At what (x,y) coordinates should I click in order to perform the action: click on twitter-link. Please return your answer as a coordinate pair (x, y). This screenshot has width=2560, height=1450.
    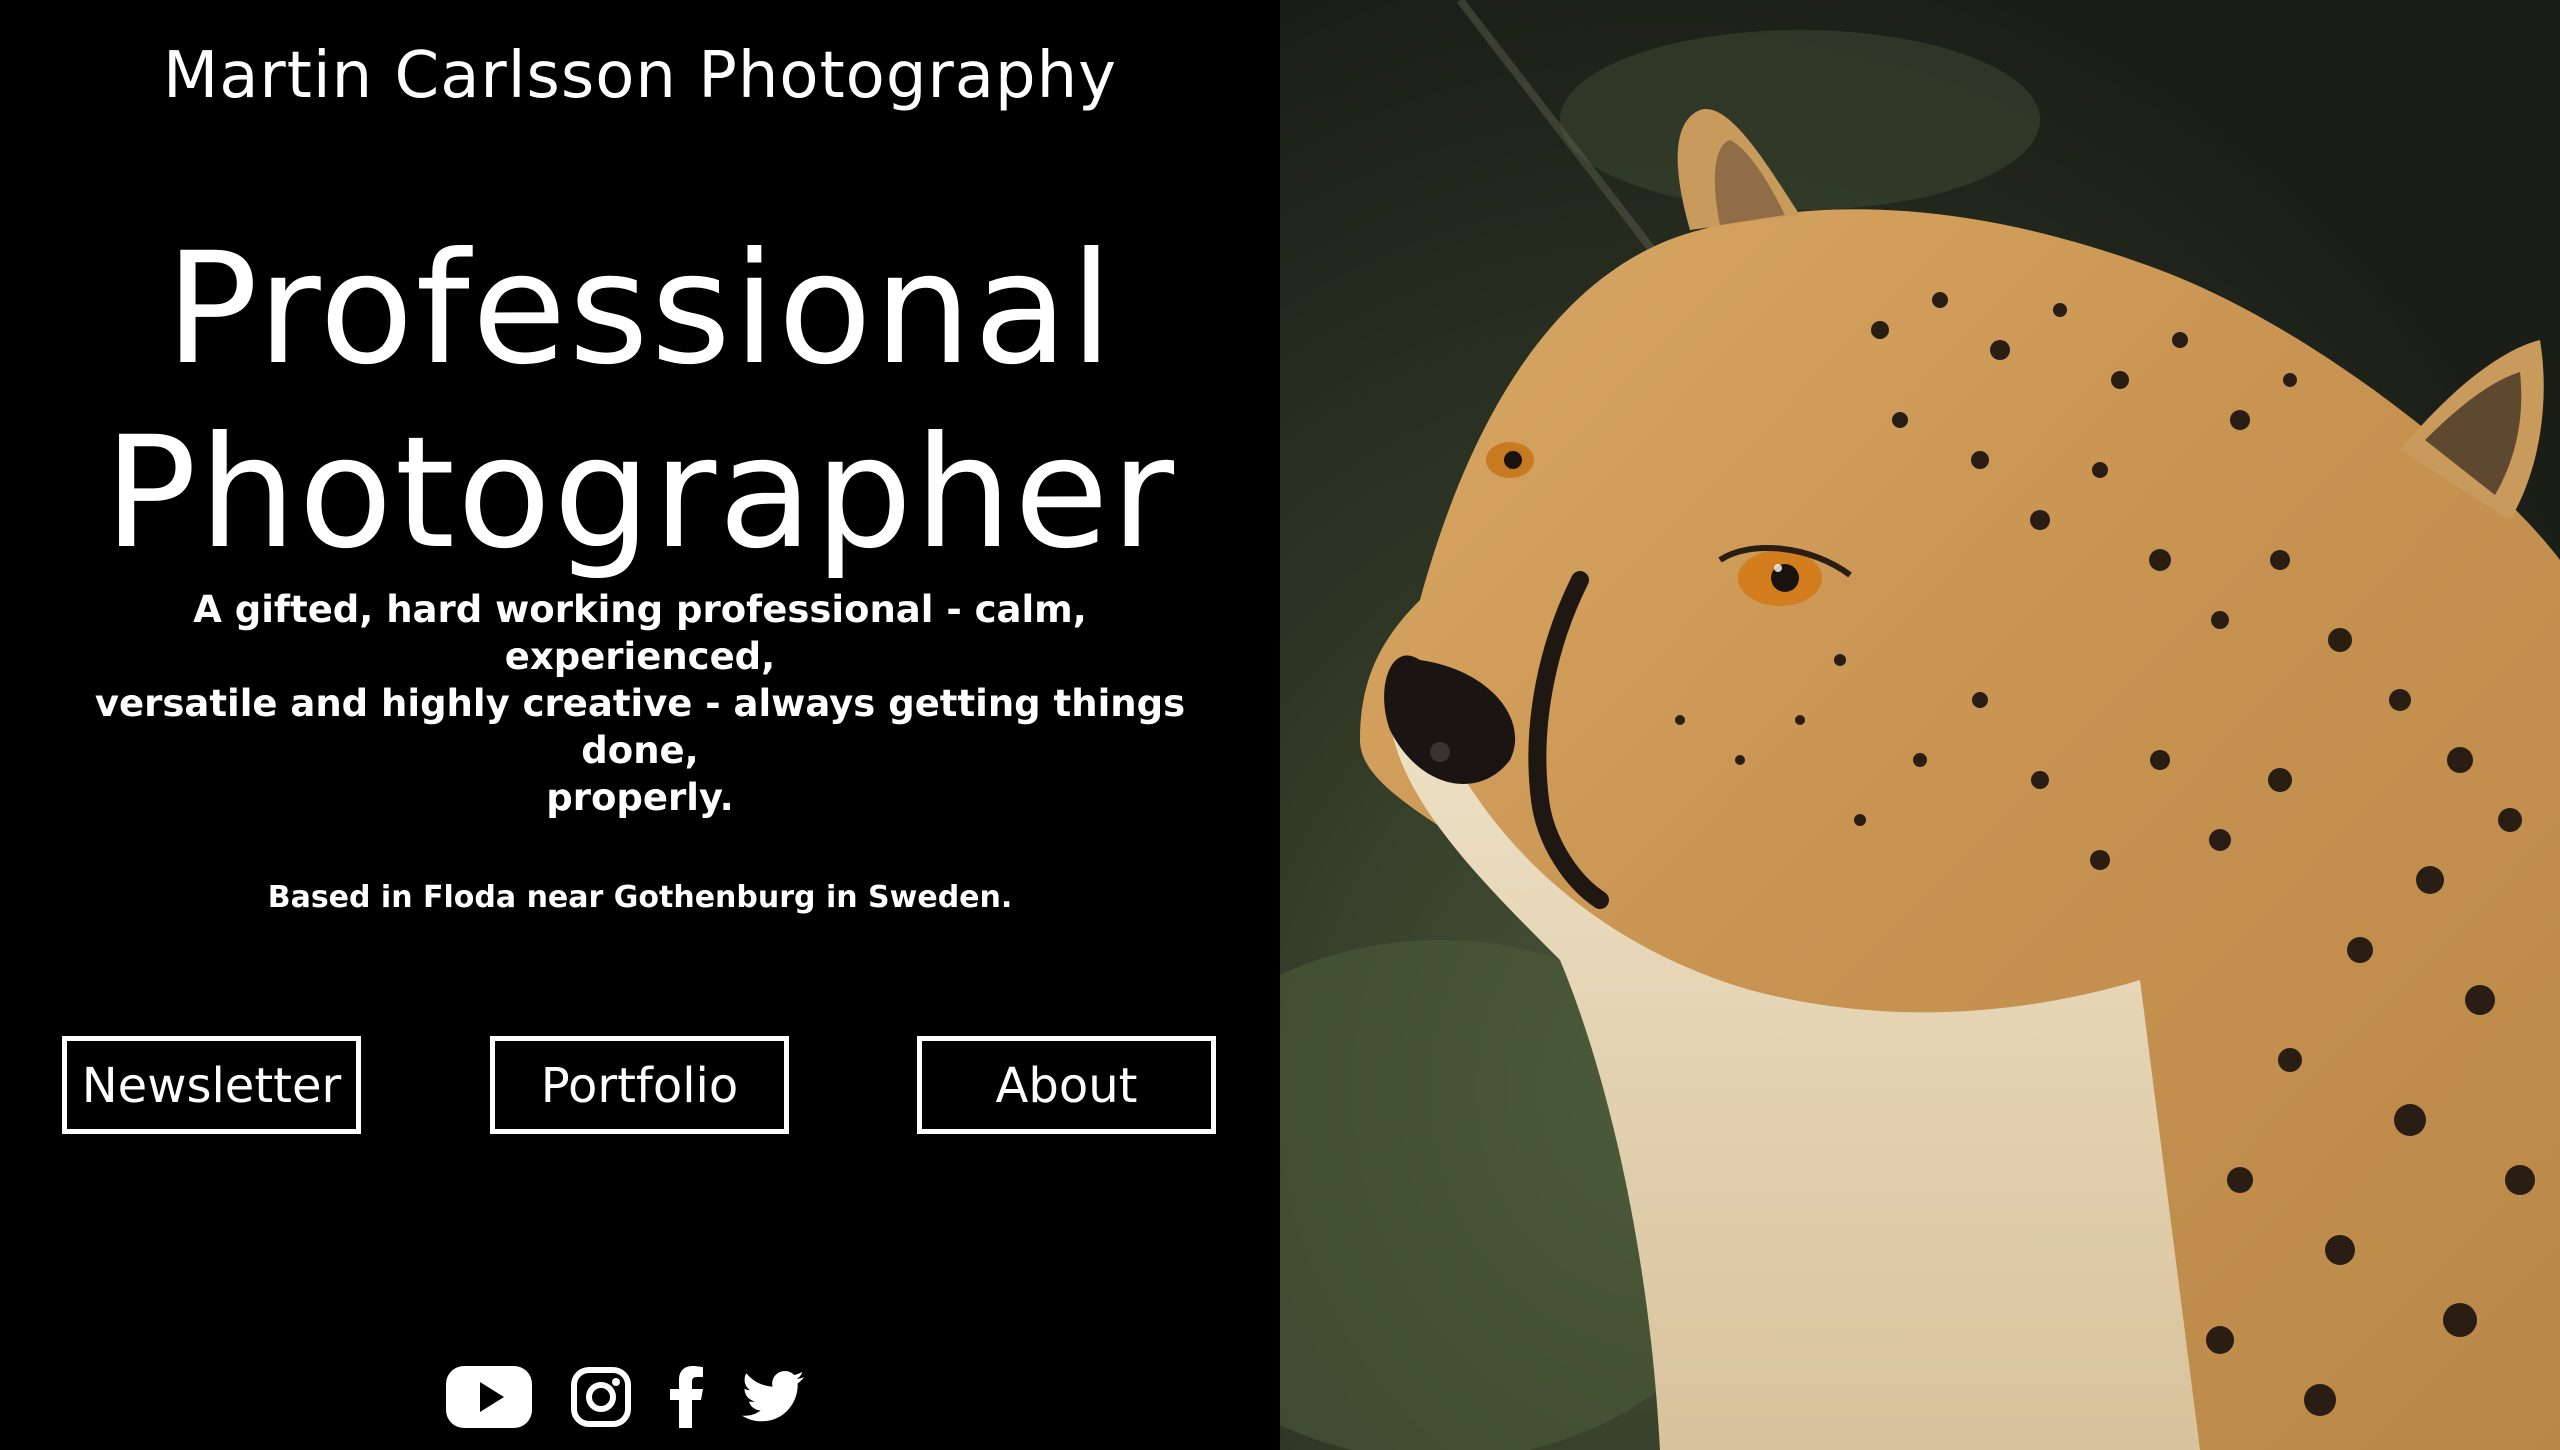
    Looking at the image, I should click on (773, 1399).